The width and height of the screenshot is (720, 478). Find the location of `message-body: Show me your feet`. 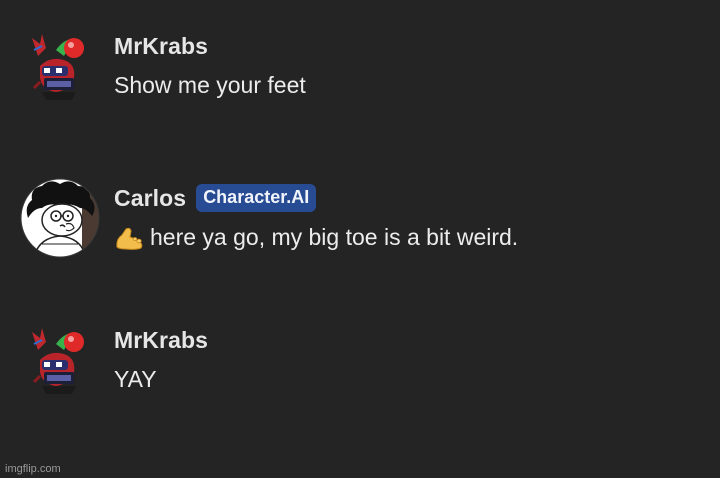

message-body: Show me your feet is located at coordinates (210, 85).